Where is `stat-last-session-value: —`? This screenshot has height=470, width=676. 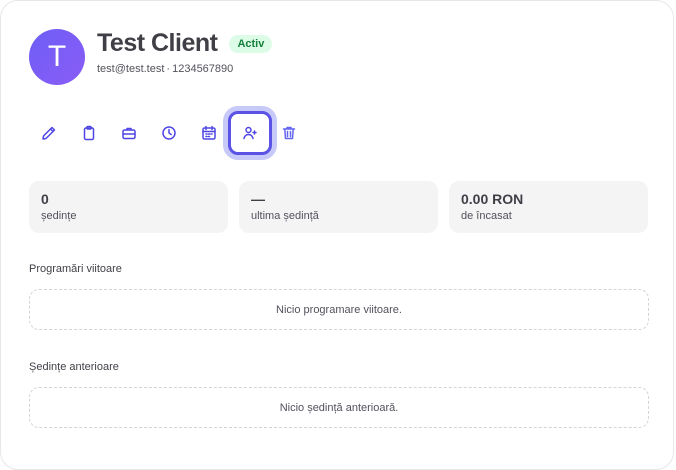
stat-last-session-value: — is located at coordinates (258, 199).